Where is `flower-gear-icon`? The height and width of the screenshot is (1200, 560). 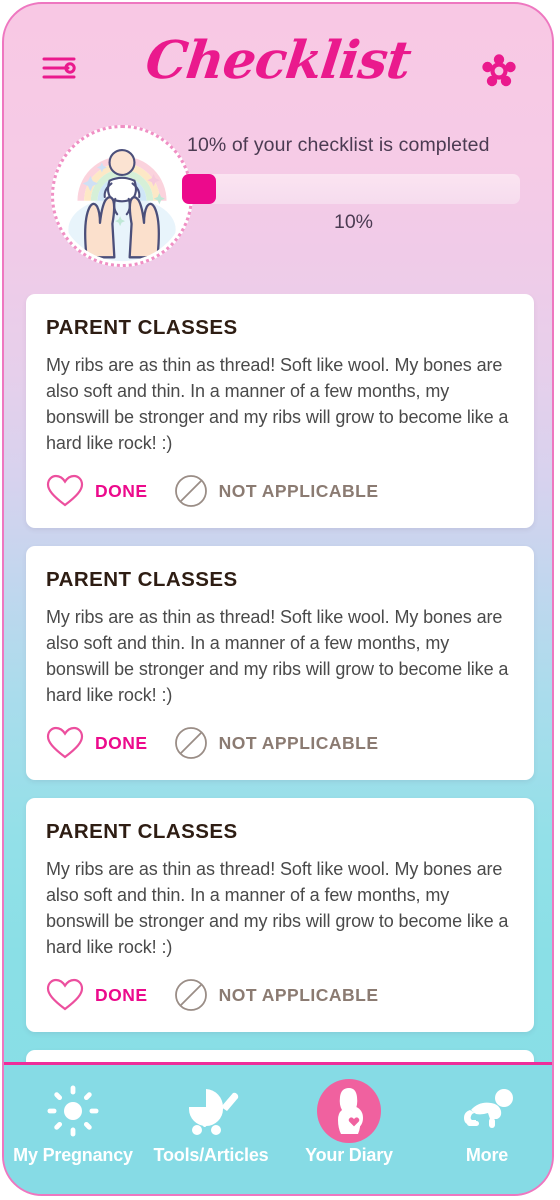
flower-gear-icon is located at coordinates (499, 71).